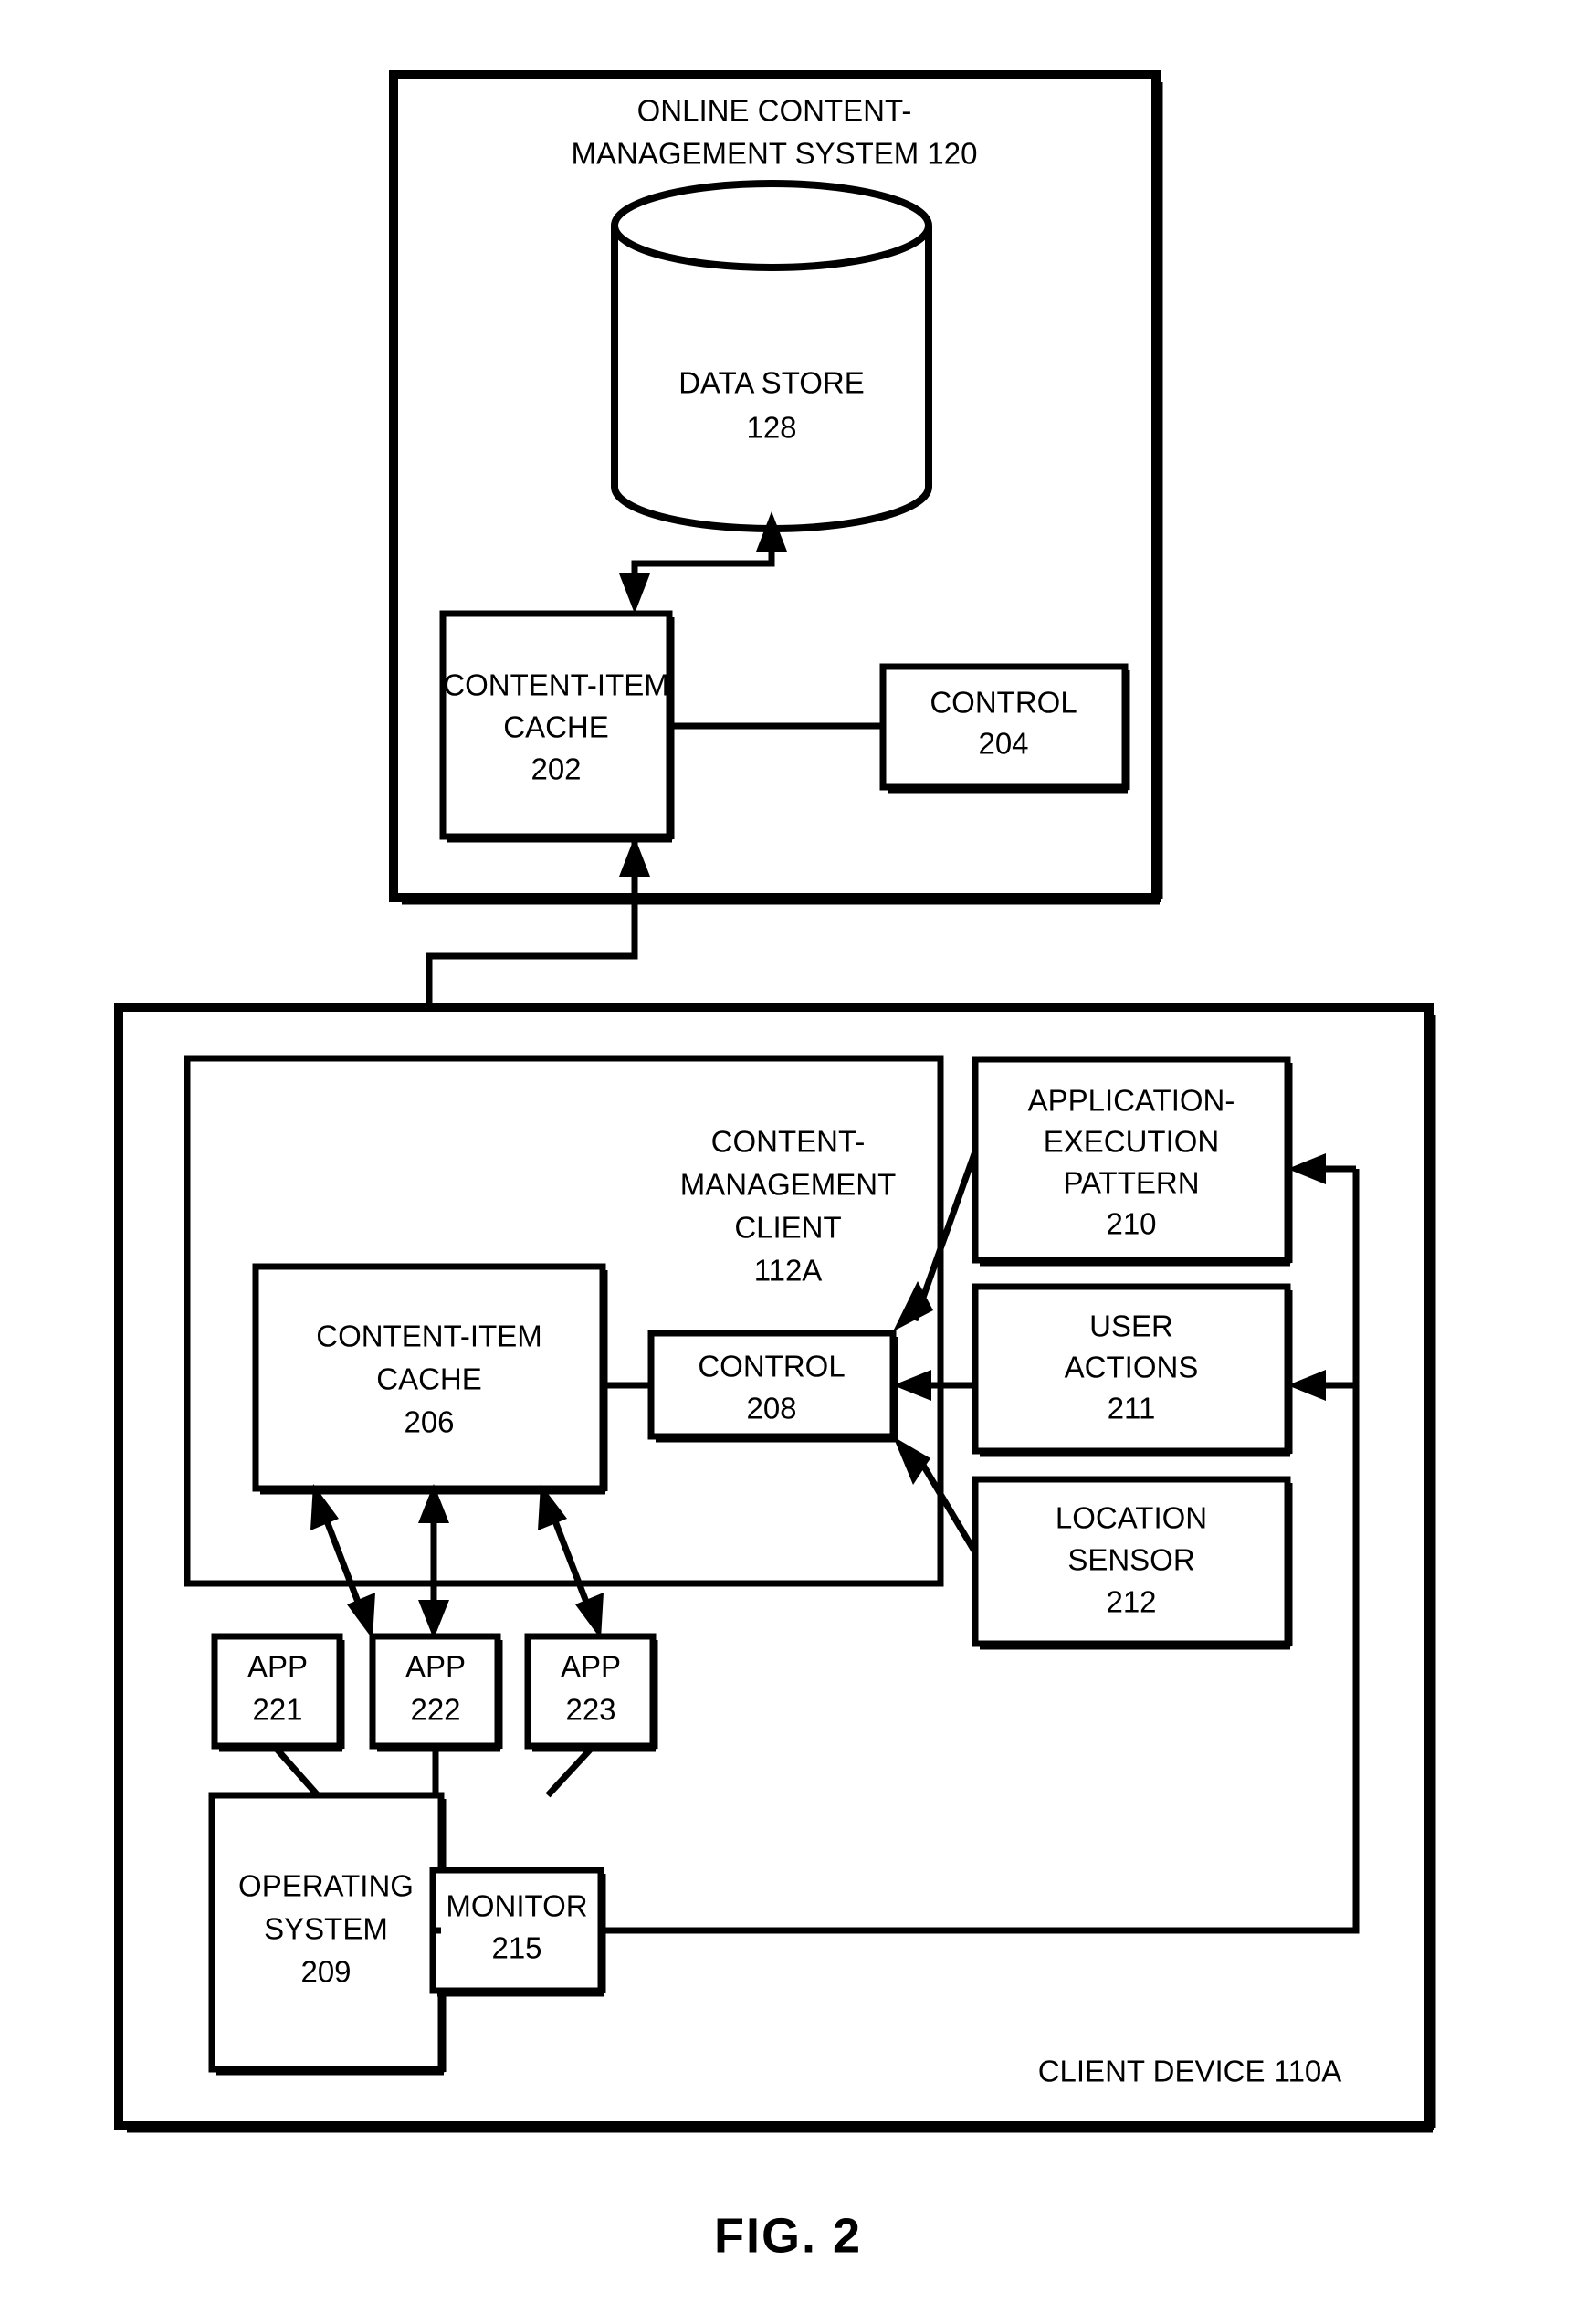 The height and width of the screenshot is (2324, 1576). What do you see at coordinates (771, 428) in the screenshot?
I see `data-store-ref: 128` at bounding box center [771, 428].